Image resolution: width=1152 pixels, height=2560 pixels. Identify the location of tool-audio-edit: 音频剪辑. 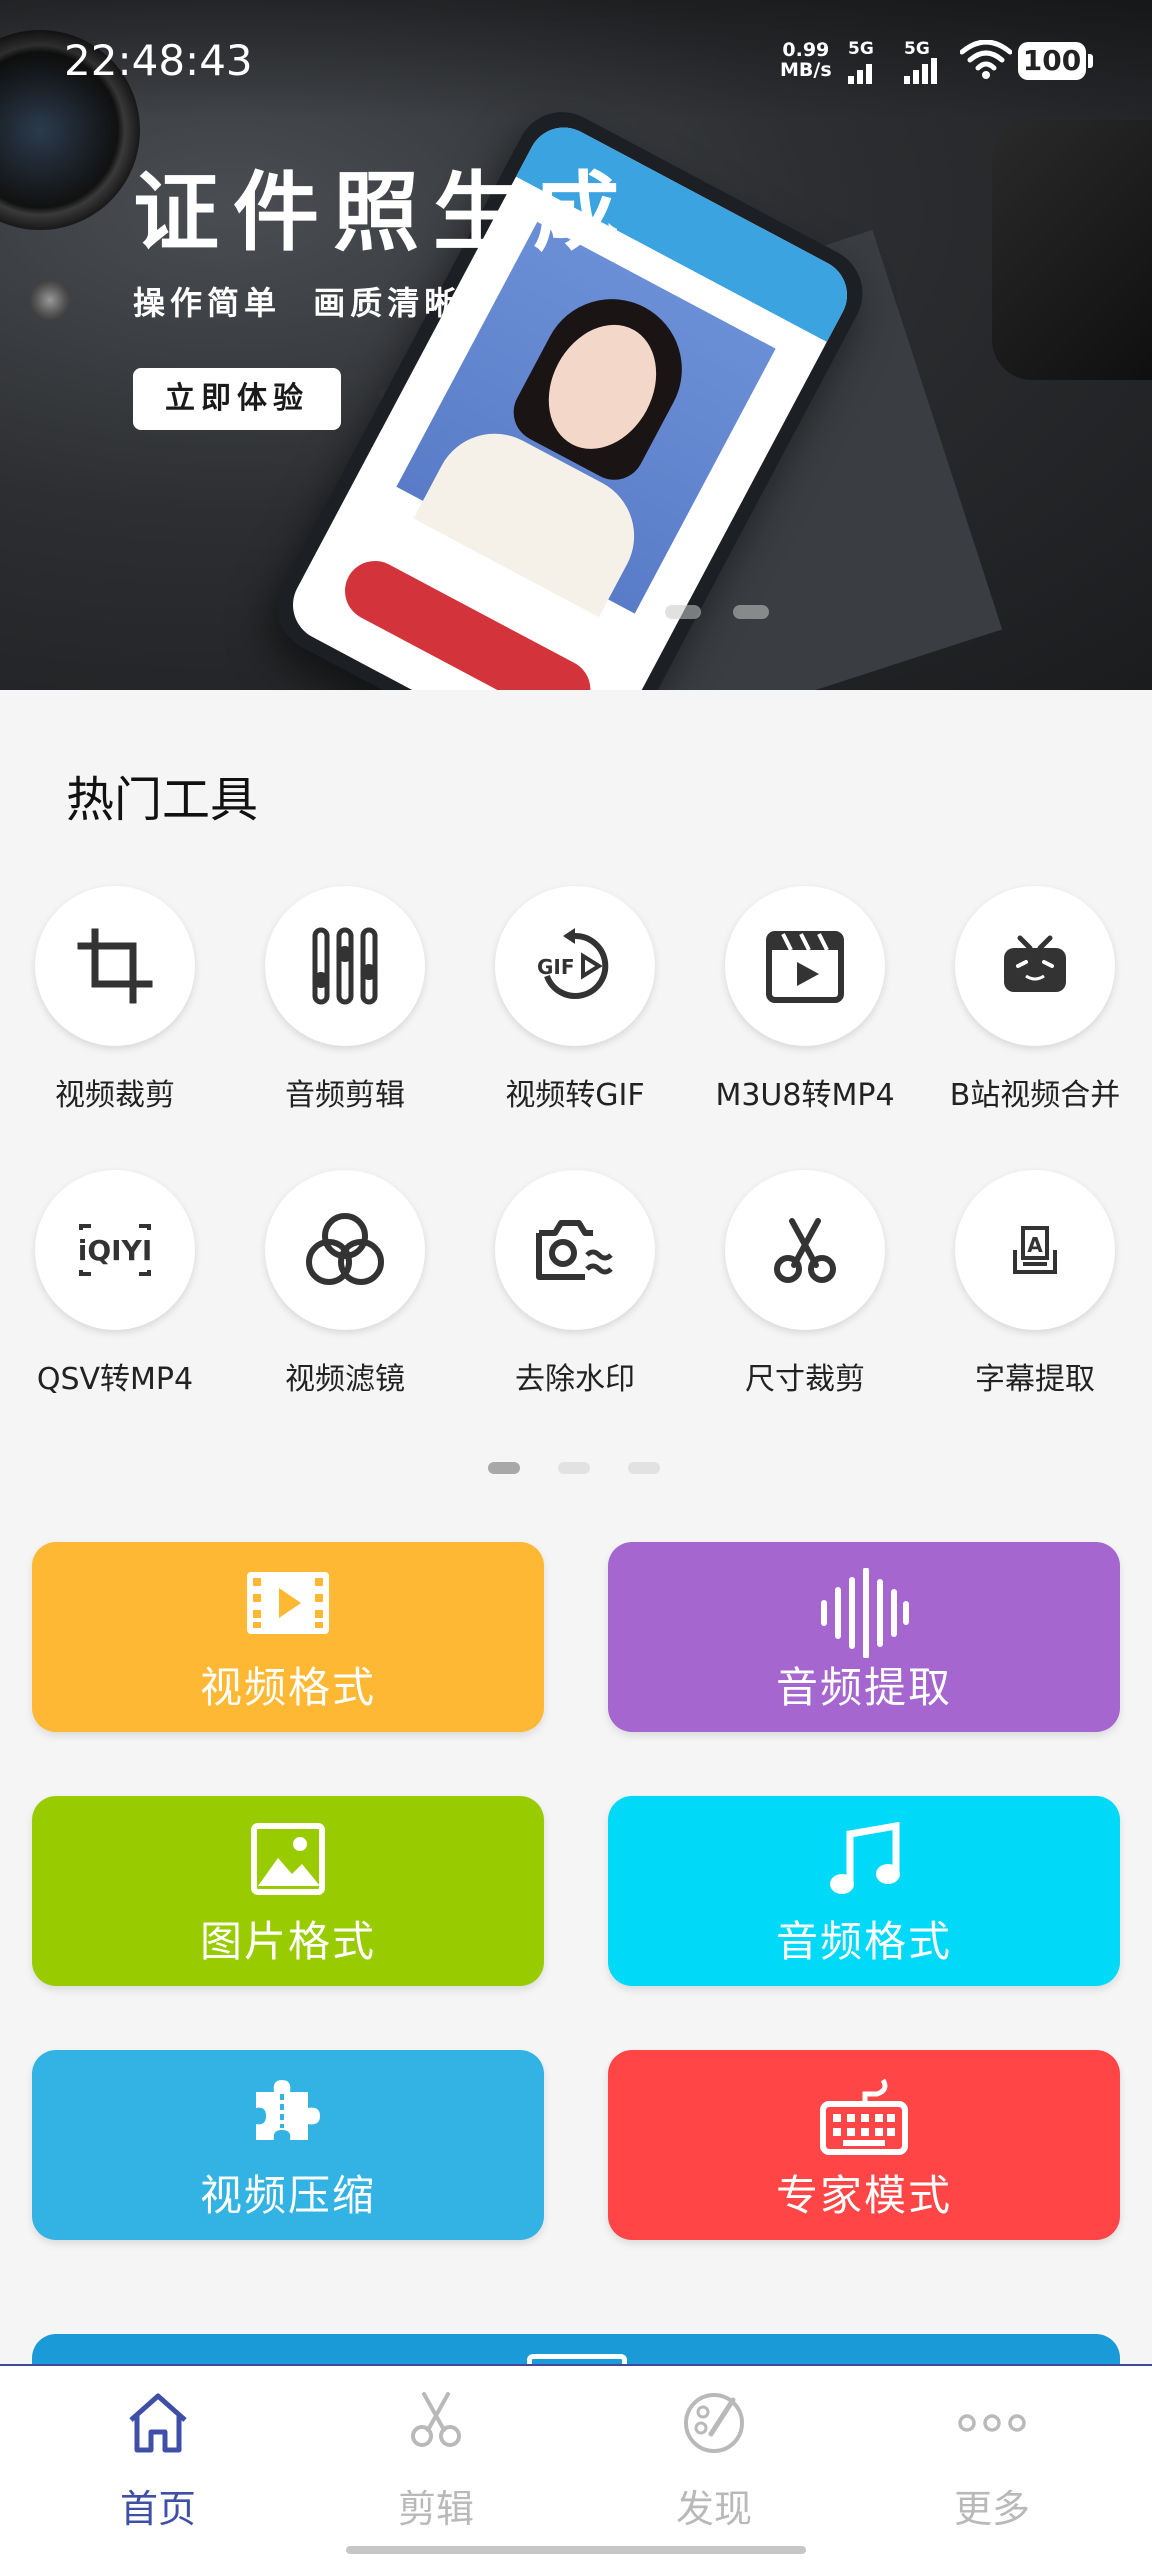
(345, 1000).